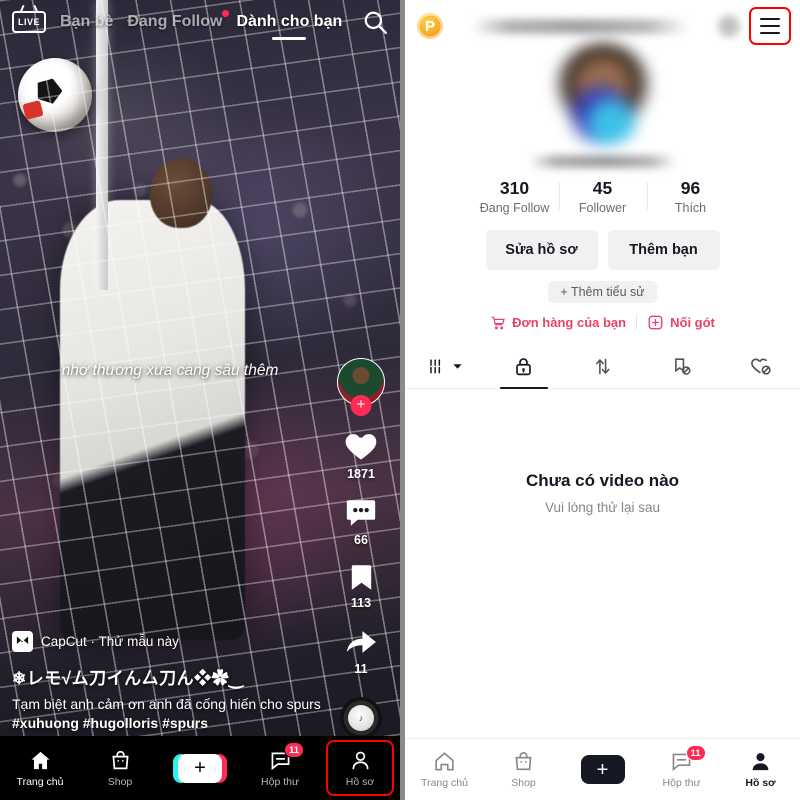  I want to click on capcut-template-link: CapCut · Thử mẫu này, so click(173, 642).